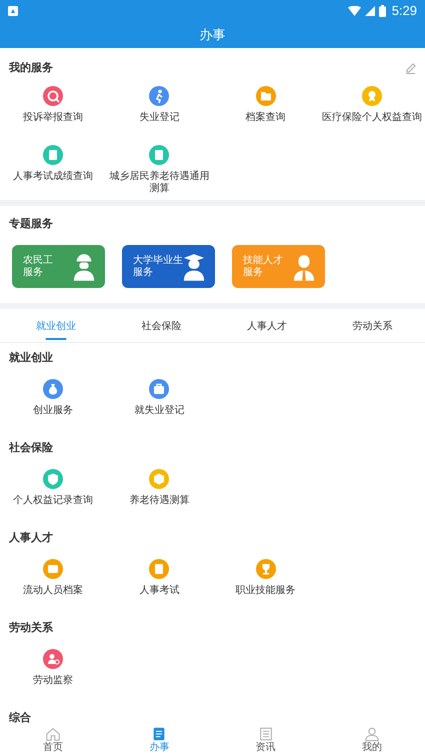 Image resolution: width=425 pixels, height=756 pixels. I want to click on card-text: 农民工, so click(38, 260).